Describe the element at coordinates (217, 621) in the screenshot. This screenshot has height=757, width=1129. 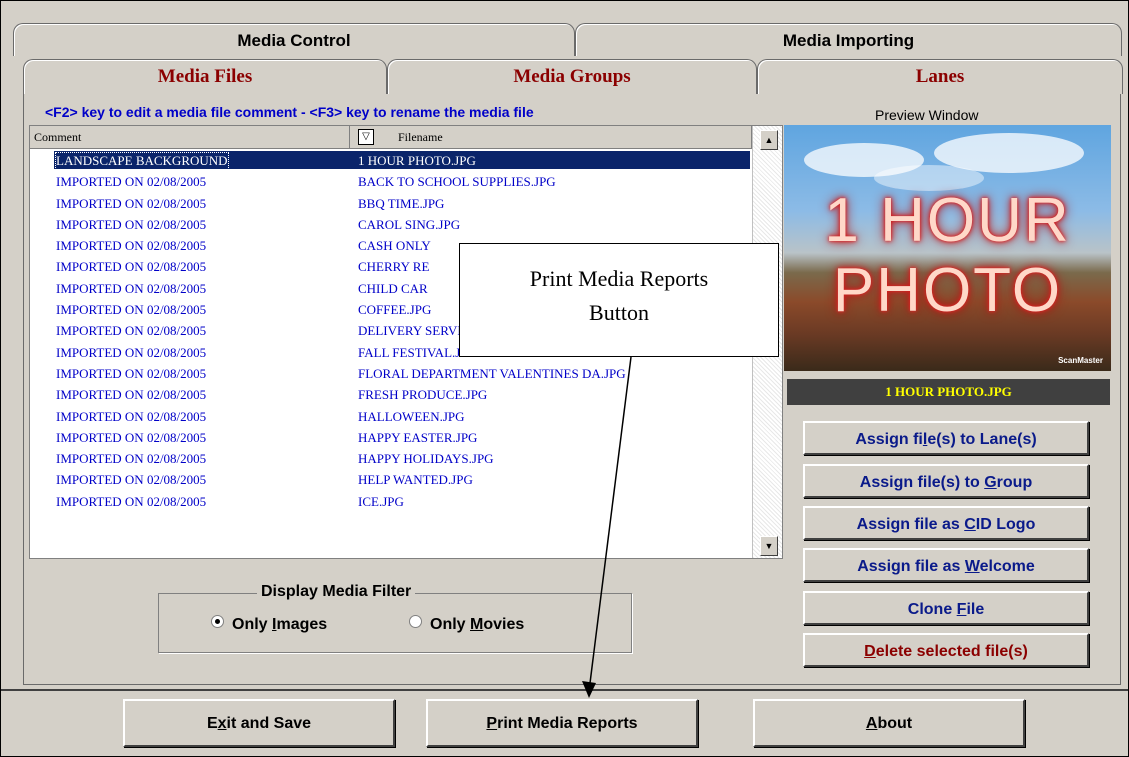
I see `radio-selected-icon` at that location.